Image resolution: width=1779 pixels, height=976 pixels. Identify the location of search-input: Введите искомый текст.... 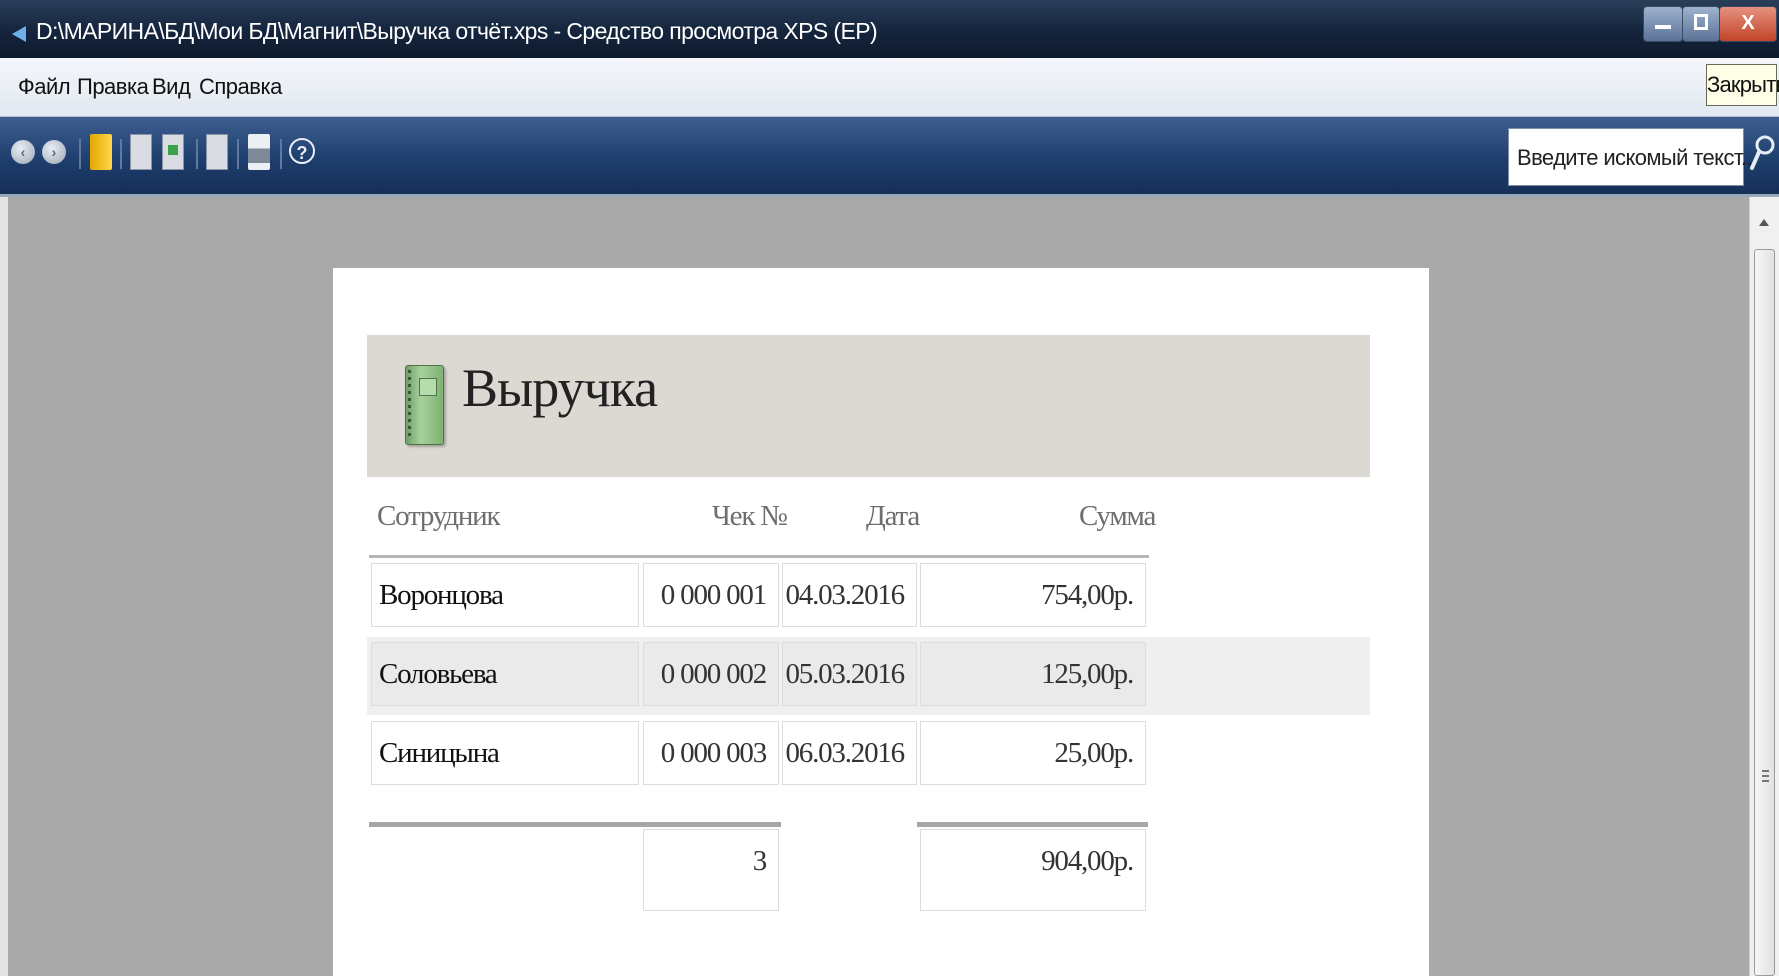
(1633, 157).